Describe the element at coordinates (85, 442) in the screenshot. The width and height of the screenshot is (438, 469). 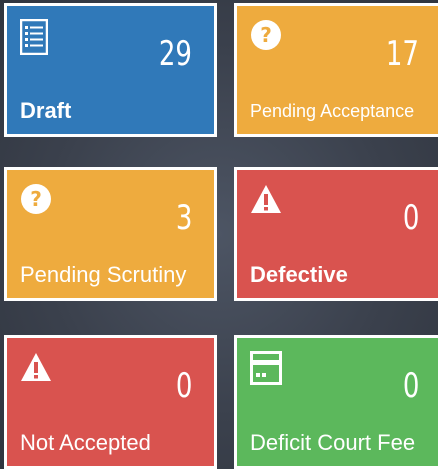
I see `not-accepted-label: Not Accepted` at that location.